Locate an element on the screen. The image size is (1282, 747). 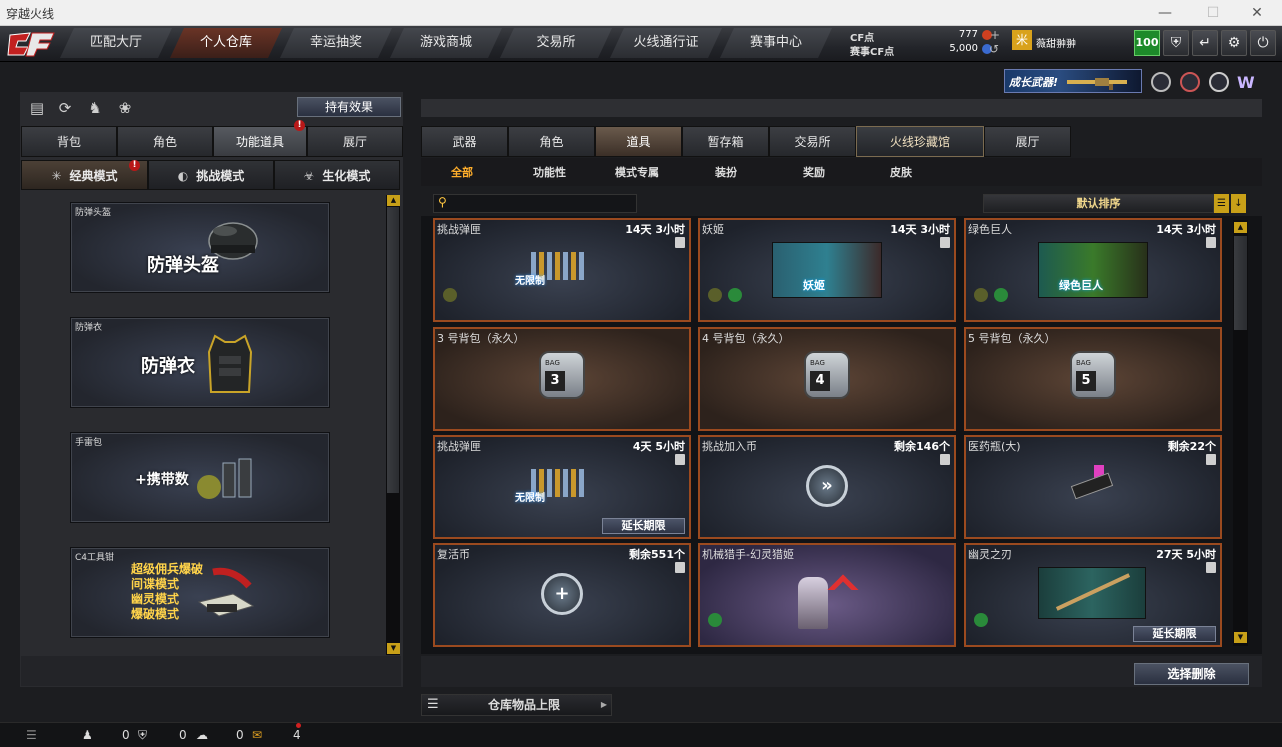
tab-function-items: 功能道具 is located at coordinates (260, 141).